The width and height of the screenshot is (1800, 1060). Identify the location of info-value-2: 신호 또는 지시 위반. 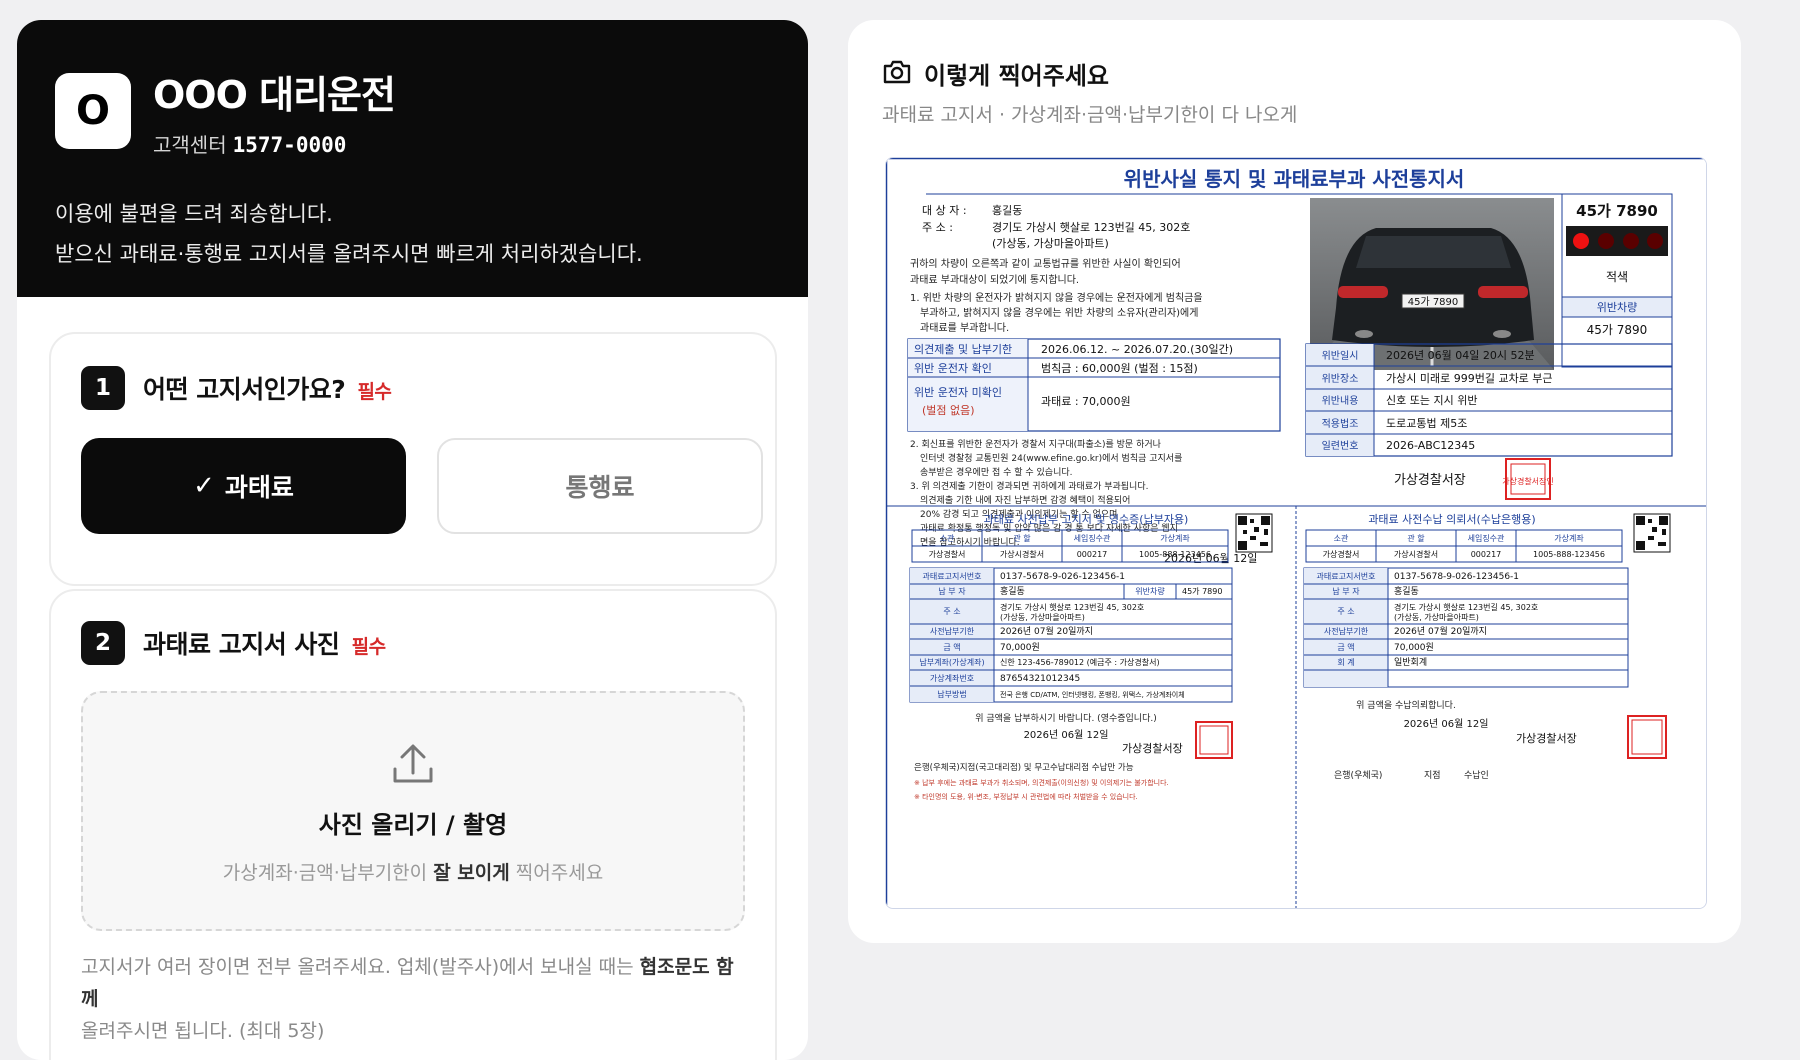
(1431, 400).